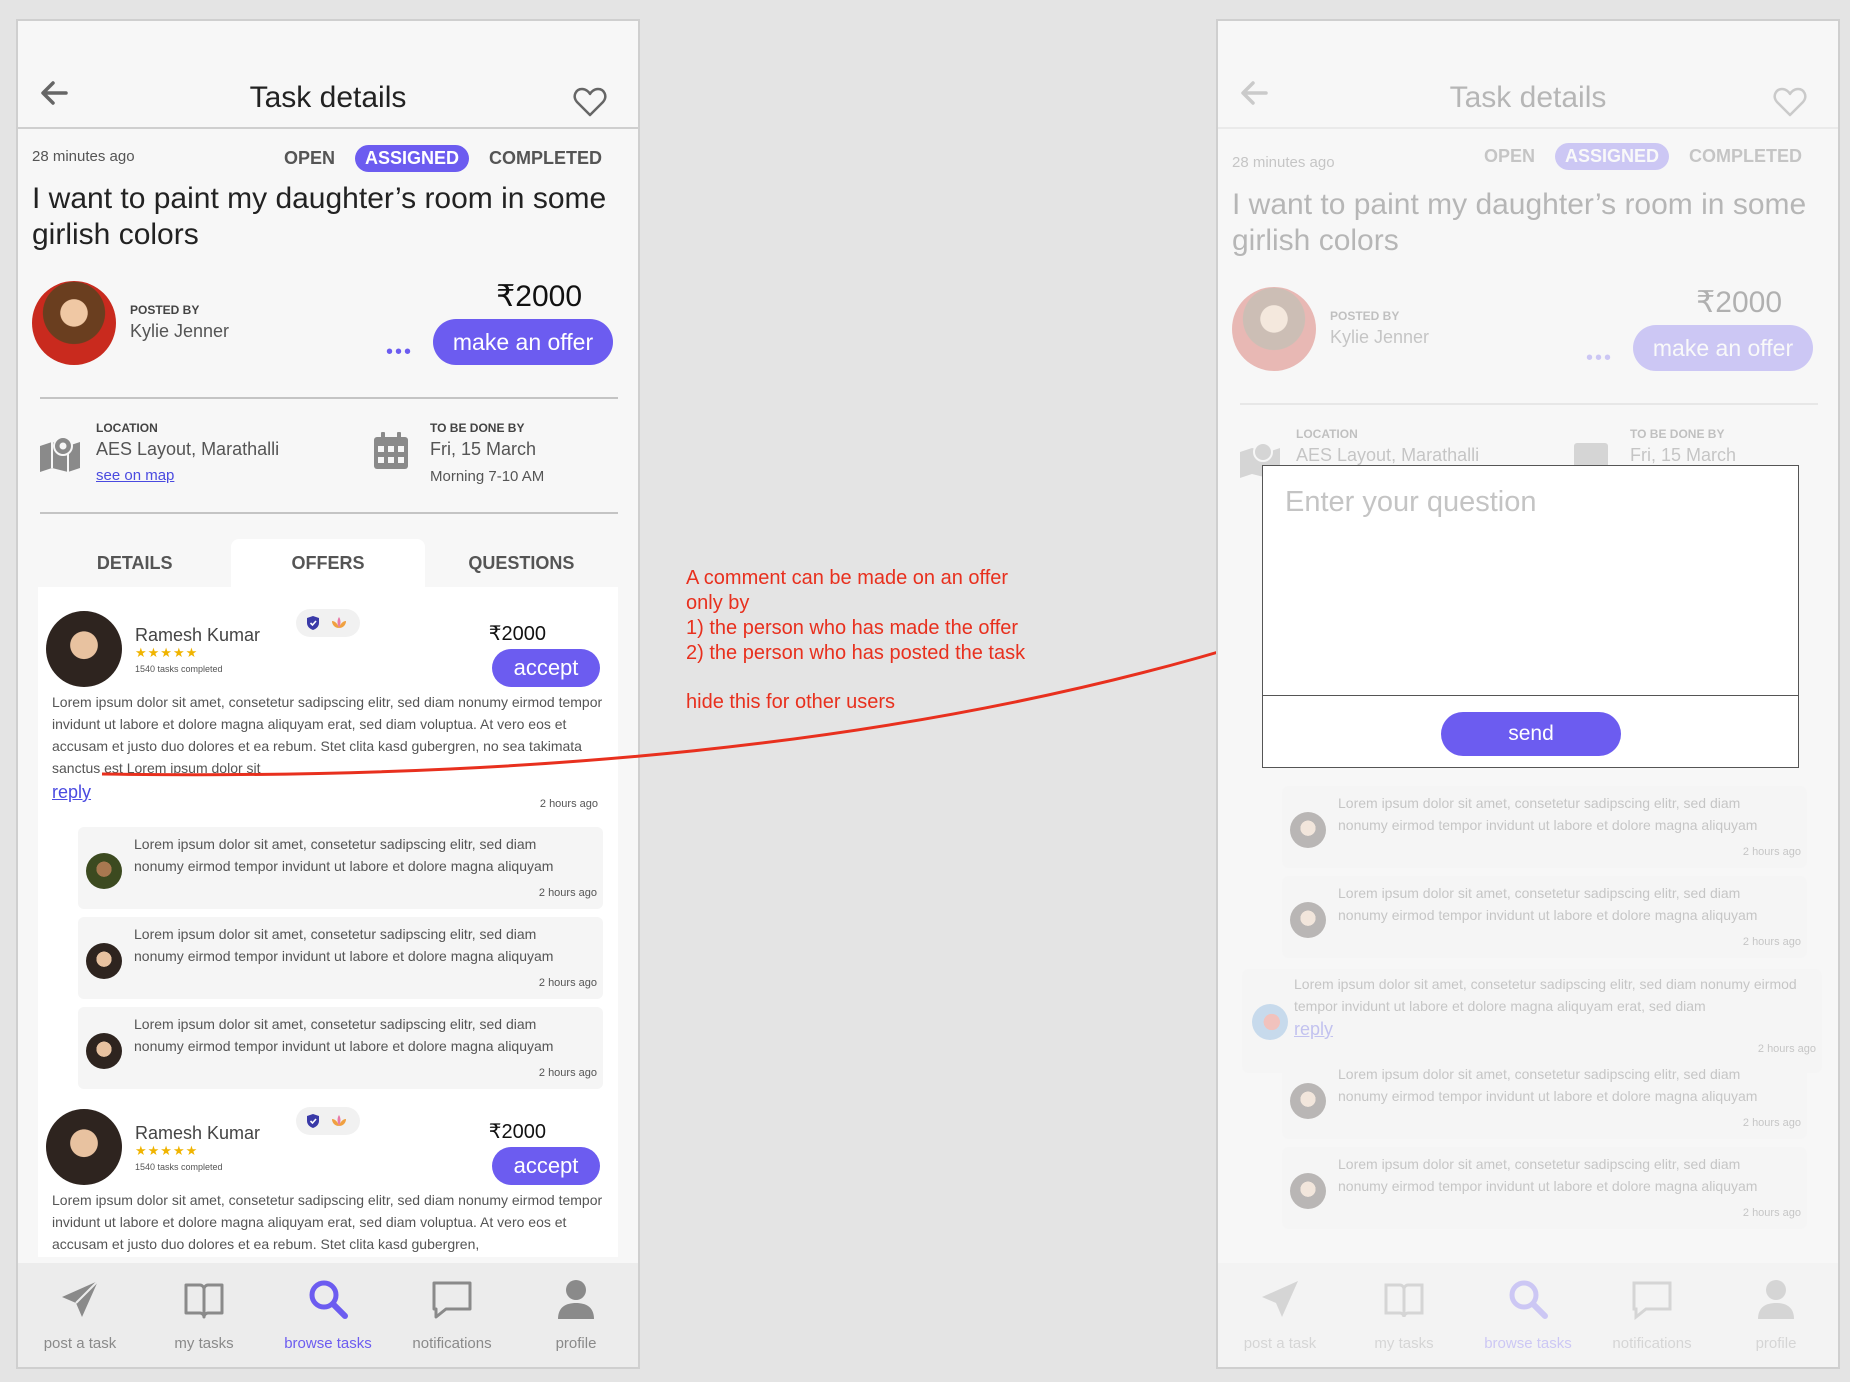 Image resolution: width=1850 pixels, height=1382 pixels. Describe the element at coordinates (539, 296) in the screenshot. I see `task-price: ₹2000` at that location.